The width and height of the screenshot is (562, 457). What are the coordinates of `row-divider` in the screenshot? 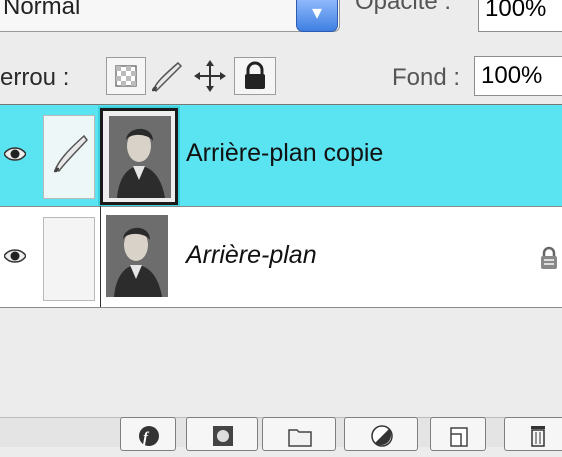 It's located at (100, 256).